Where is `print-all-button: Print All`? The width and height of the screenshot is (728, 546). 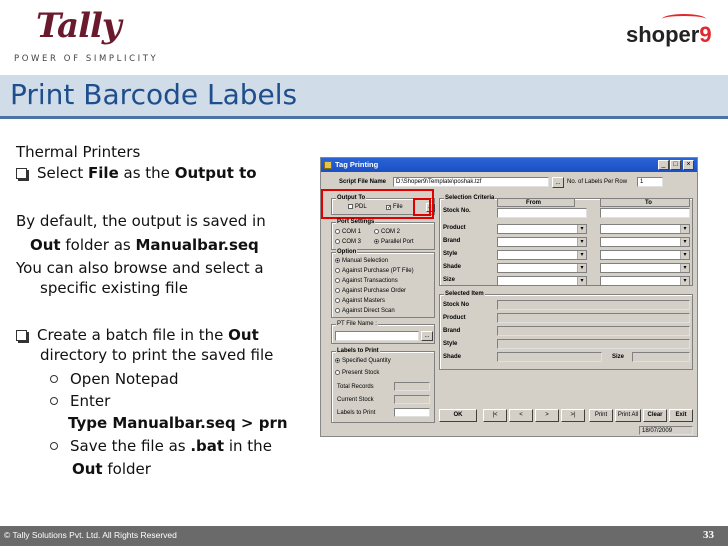 print-all-button: Print All is located at coordinates (628, 415).